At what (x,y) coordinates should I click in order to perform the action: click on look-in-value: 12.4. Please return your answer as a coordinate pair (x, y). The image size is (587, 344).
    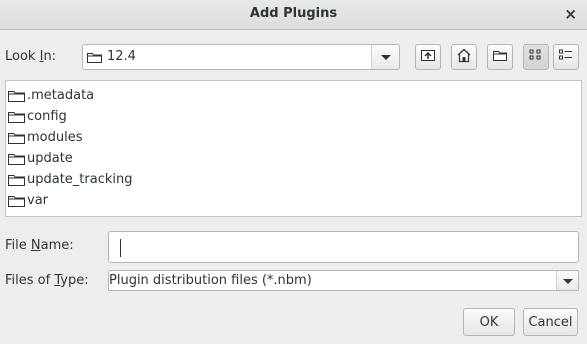
    Looking at the image, I should click on (121, 56).